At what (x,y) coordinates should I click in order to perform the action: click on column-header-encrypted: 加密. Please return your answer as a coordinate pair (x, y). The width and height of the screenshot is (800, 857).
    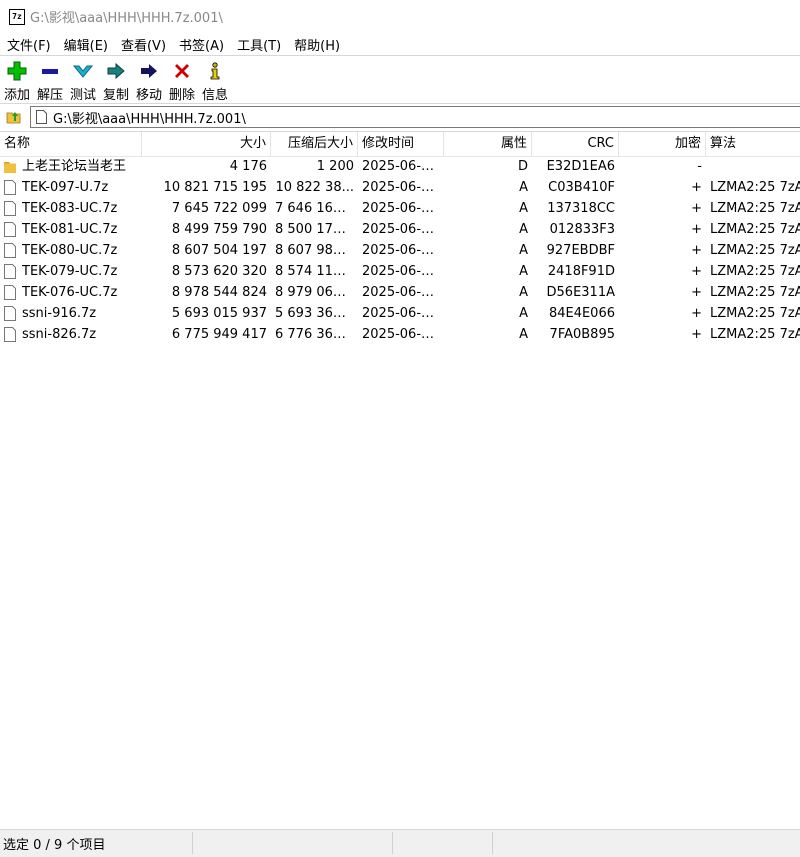
    Looking at the image, I should click on (662, 144).